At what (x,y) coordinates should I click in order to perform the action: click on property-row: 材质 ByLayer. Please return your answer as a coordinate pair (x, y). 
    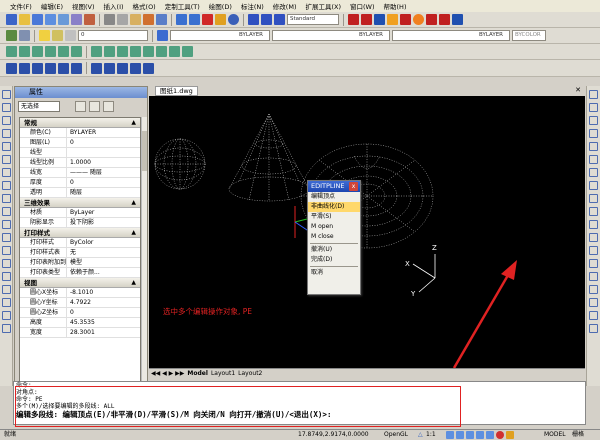
    Looking at the image, I should click on (80, 213).